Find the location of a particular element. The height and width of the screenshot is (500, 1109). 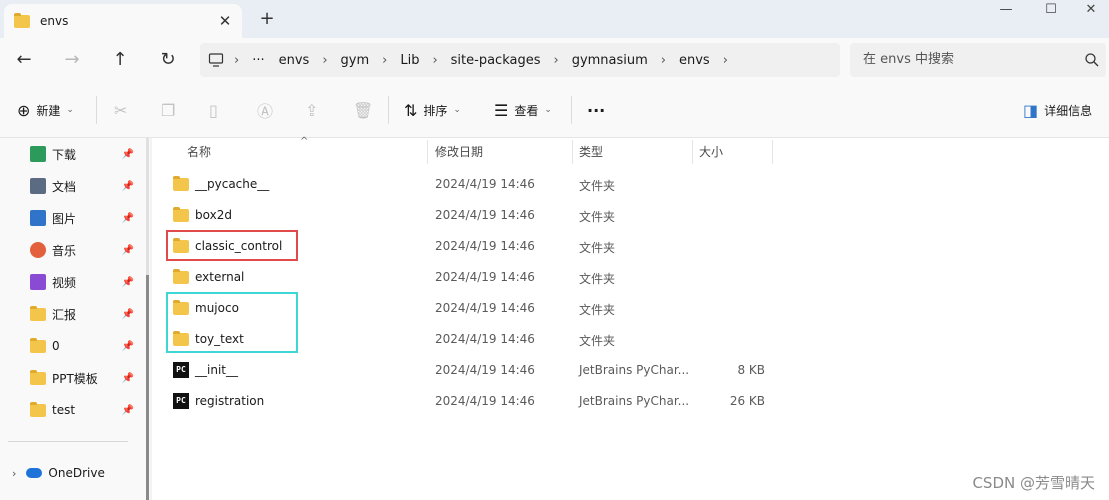

up-button: ↑ is located at coordinates (120, 60).